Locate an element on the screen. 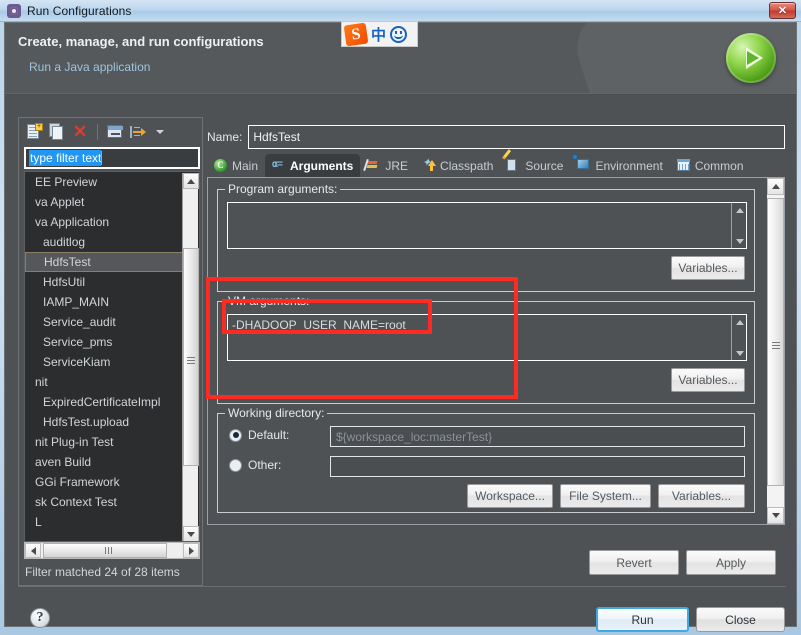  chevron-down-icon is located at coordinates (161, 132).